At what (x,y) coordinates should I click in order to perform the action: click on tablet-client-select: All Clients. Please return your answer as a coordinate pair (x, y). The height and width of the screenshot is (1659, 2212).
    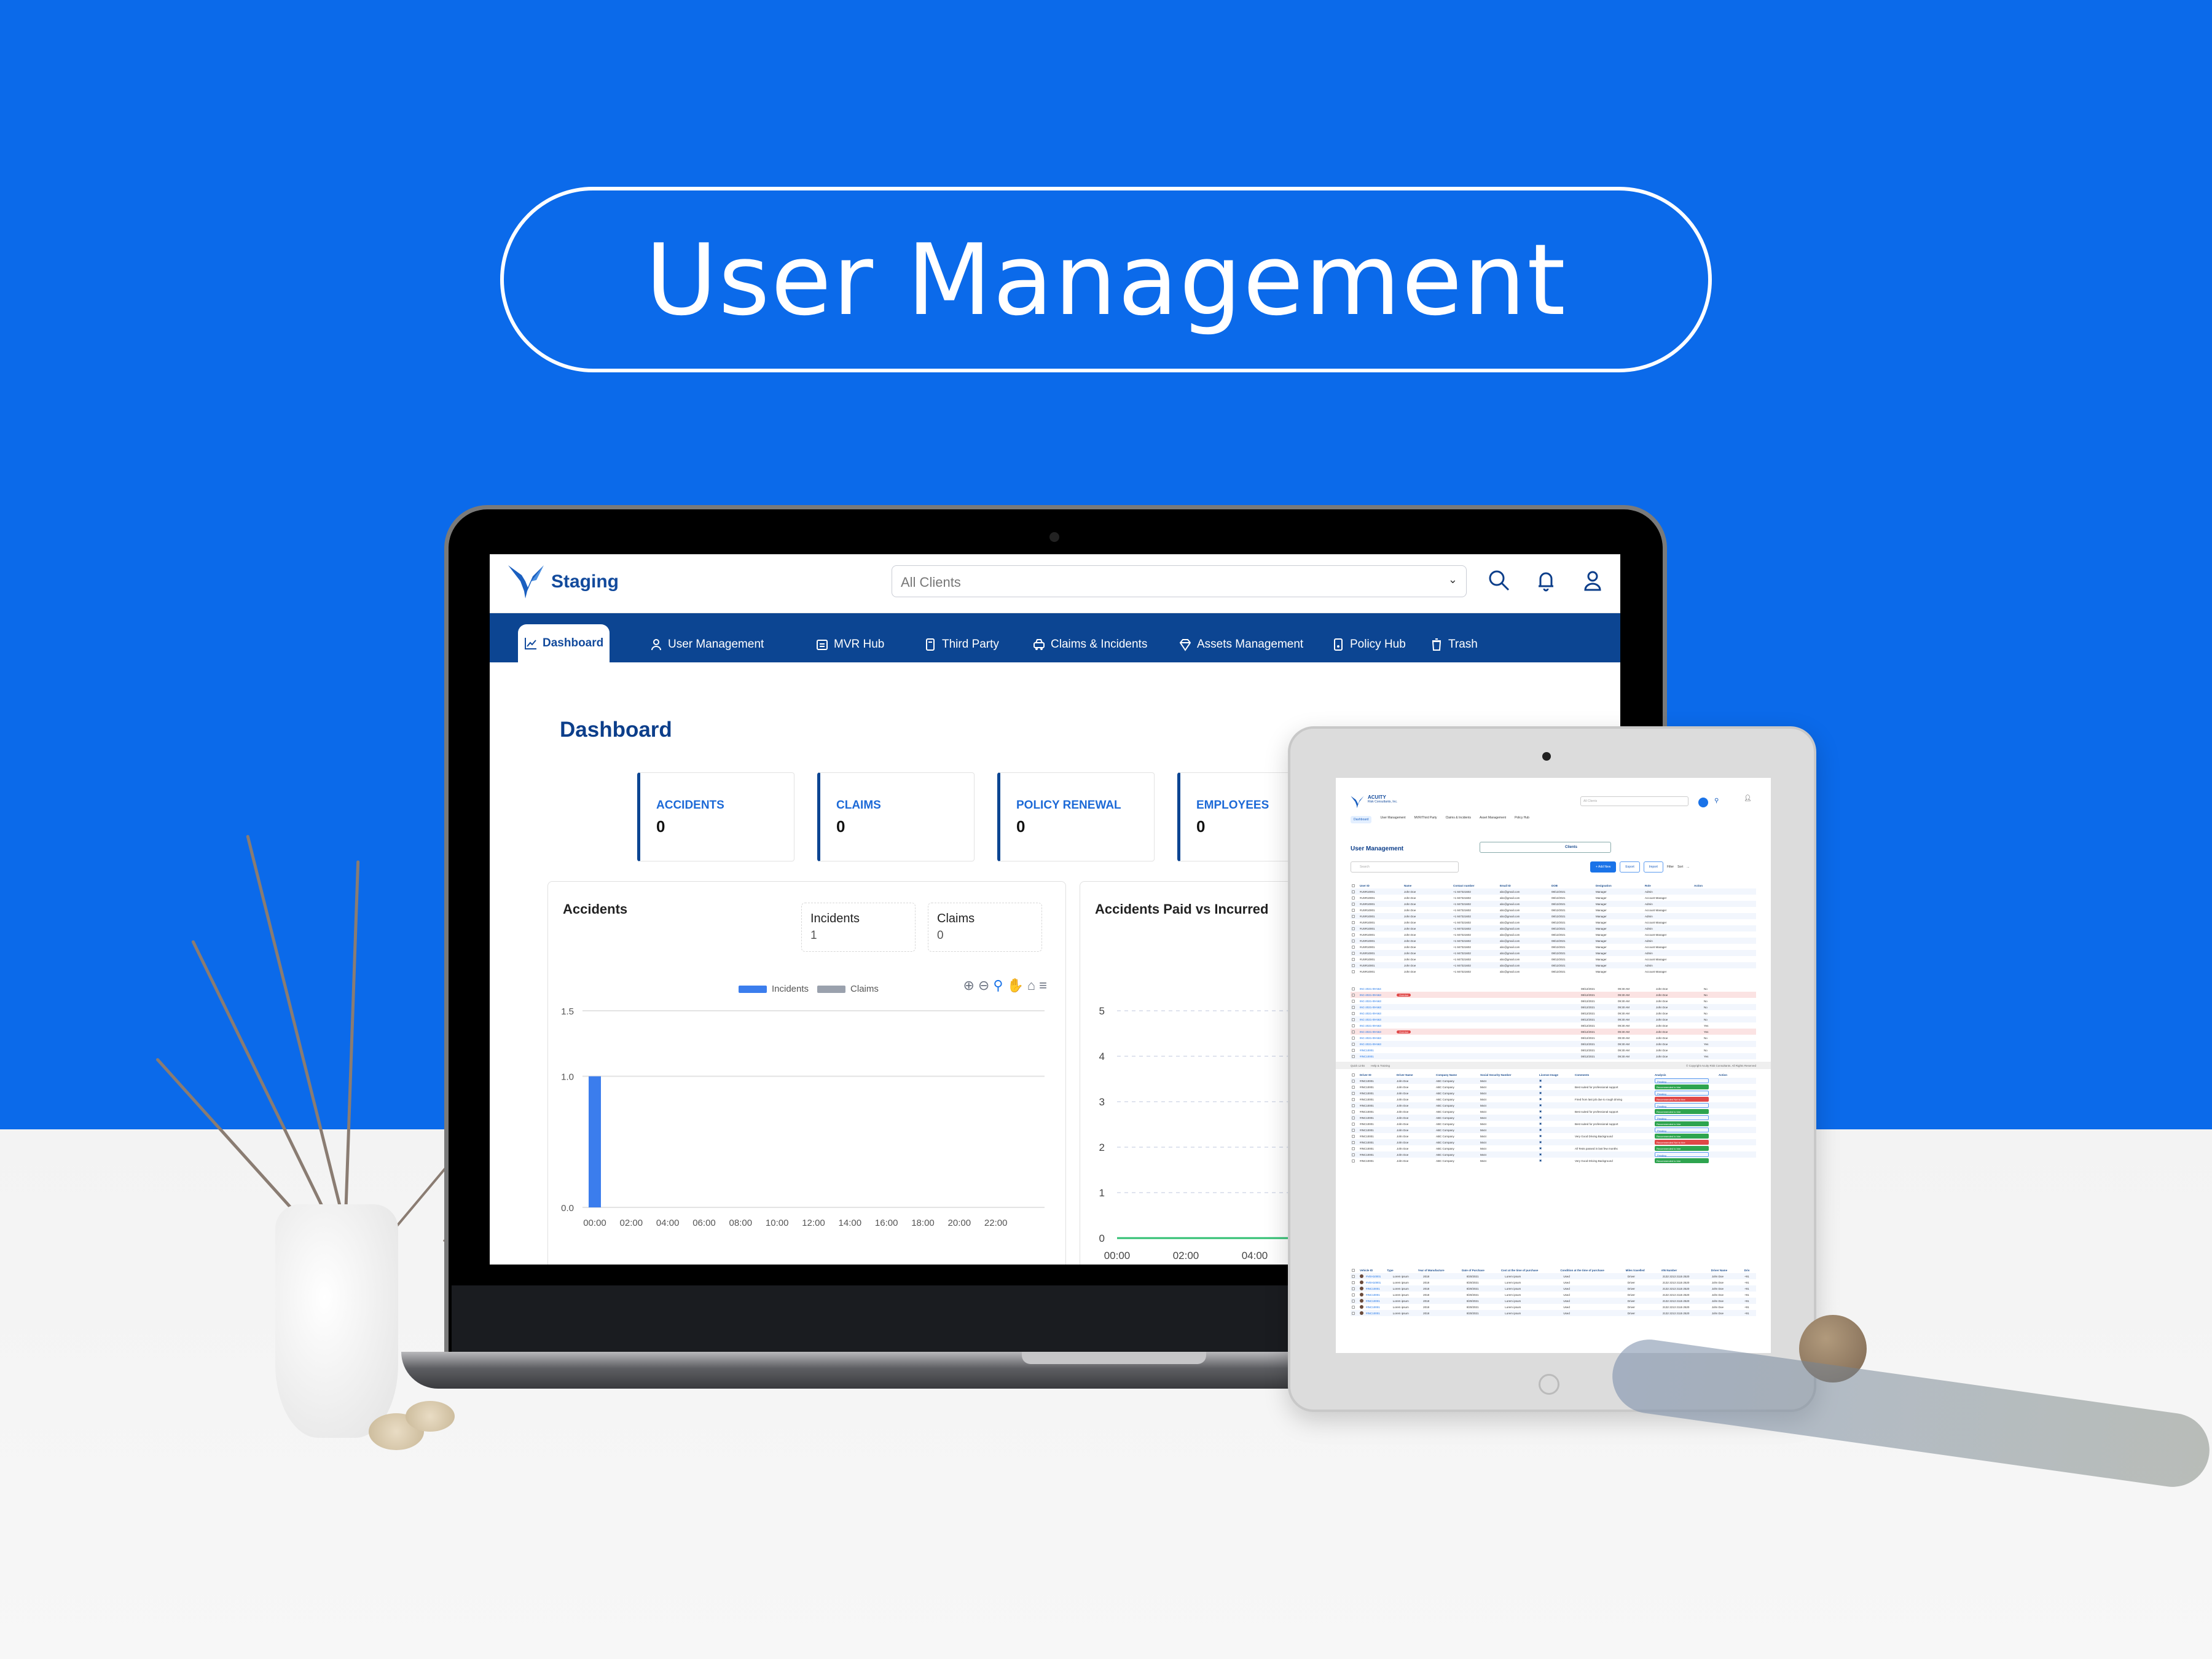
    Looking at the image, I should click on (1634, 801).